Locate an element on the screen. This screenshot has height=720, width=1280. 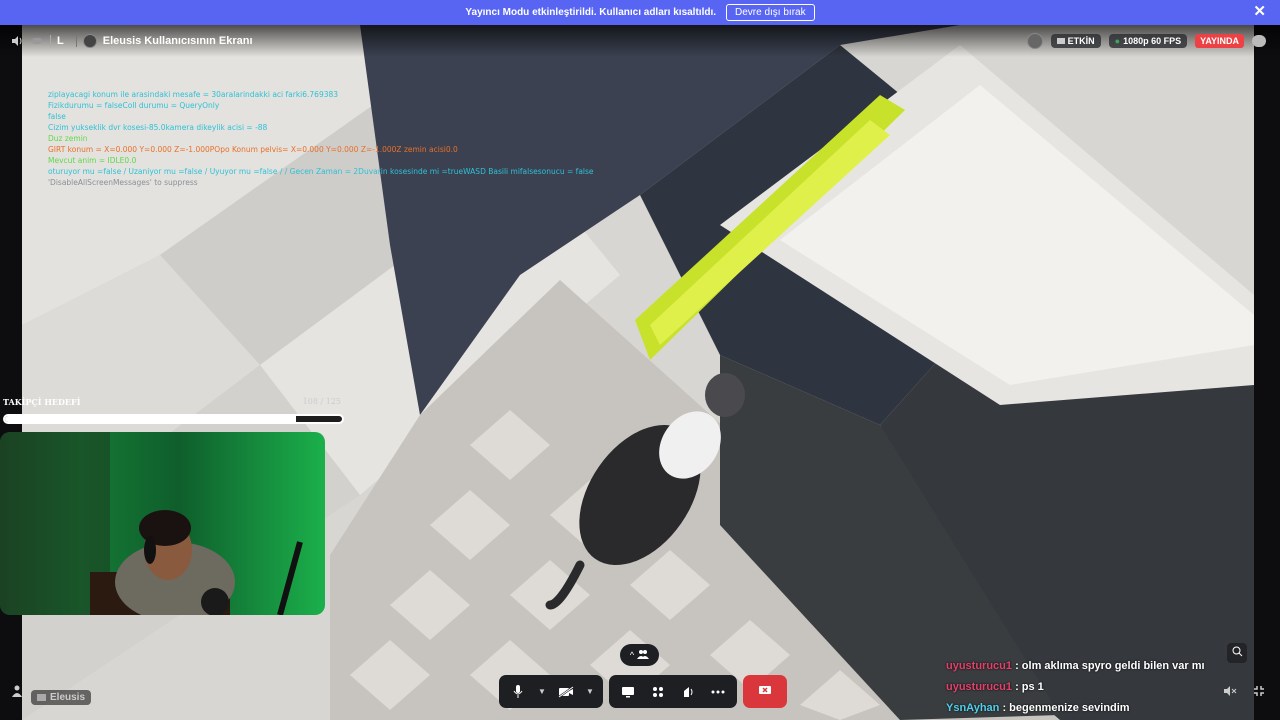
status-label: ETKİN is located at coordinates (1081, 41).